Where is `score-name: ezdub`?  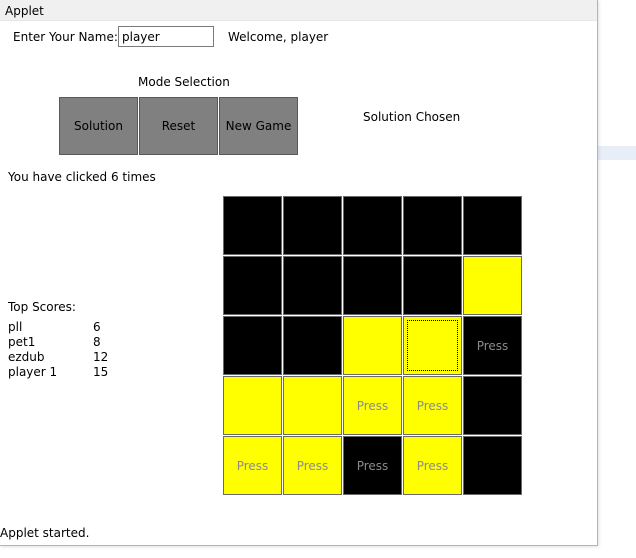 score-name: ezdub is located at coordinates (26, 357).